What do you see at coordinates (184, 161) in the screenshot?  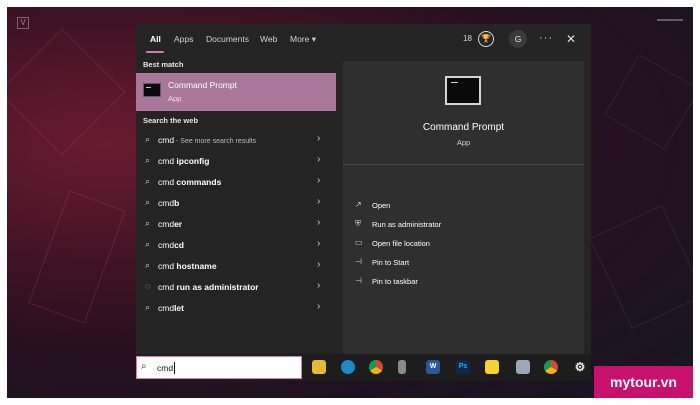 I see `web-result-label: cmd ipconfig` at bounding box center [184, 161].